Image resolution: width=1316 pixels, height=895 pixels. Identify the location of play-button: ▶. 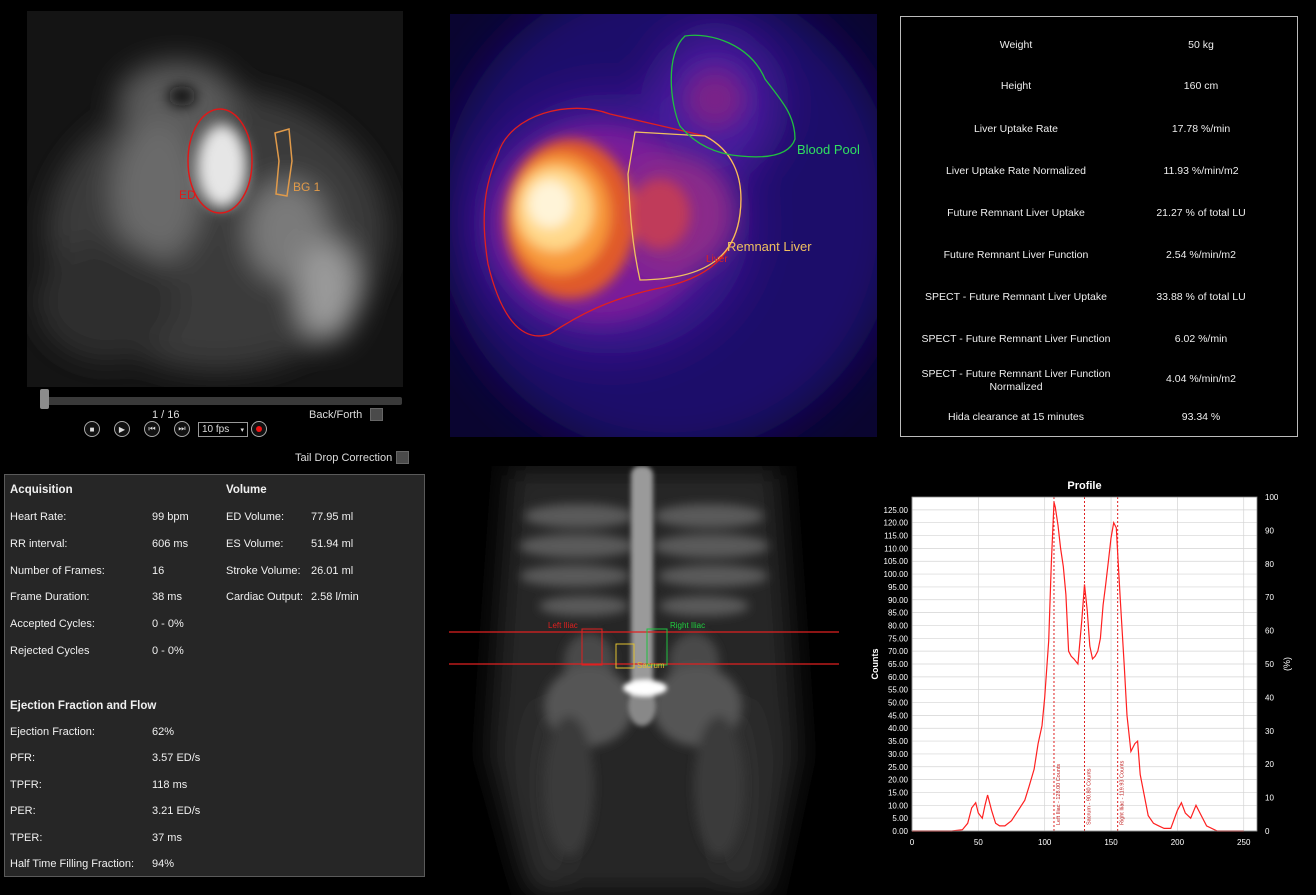
(122, 429).